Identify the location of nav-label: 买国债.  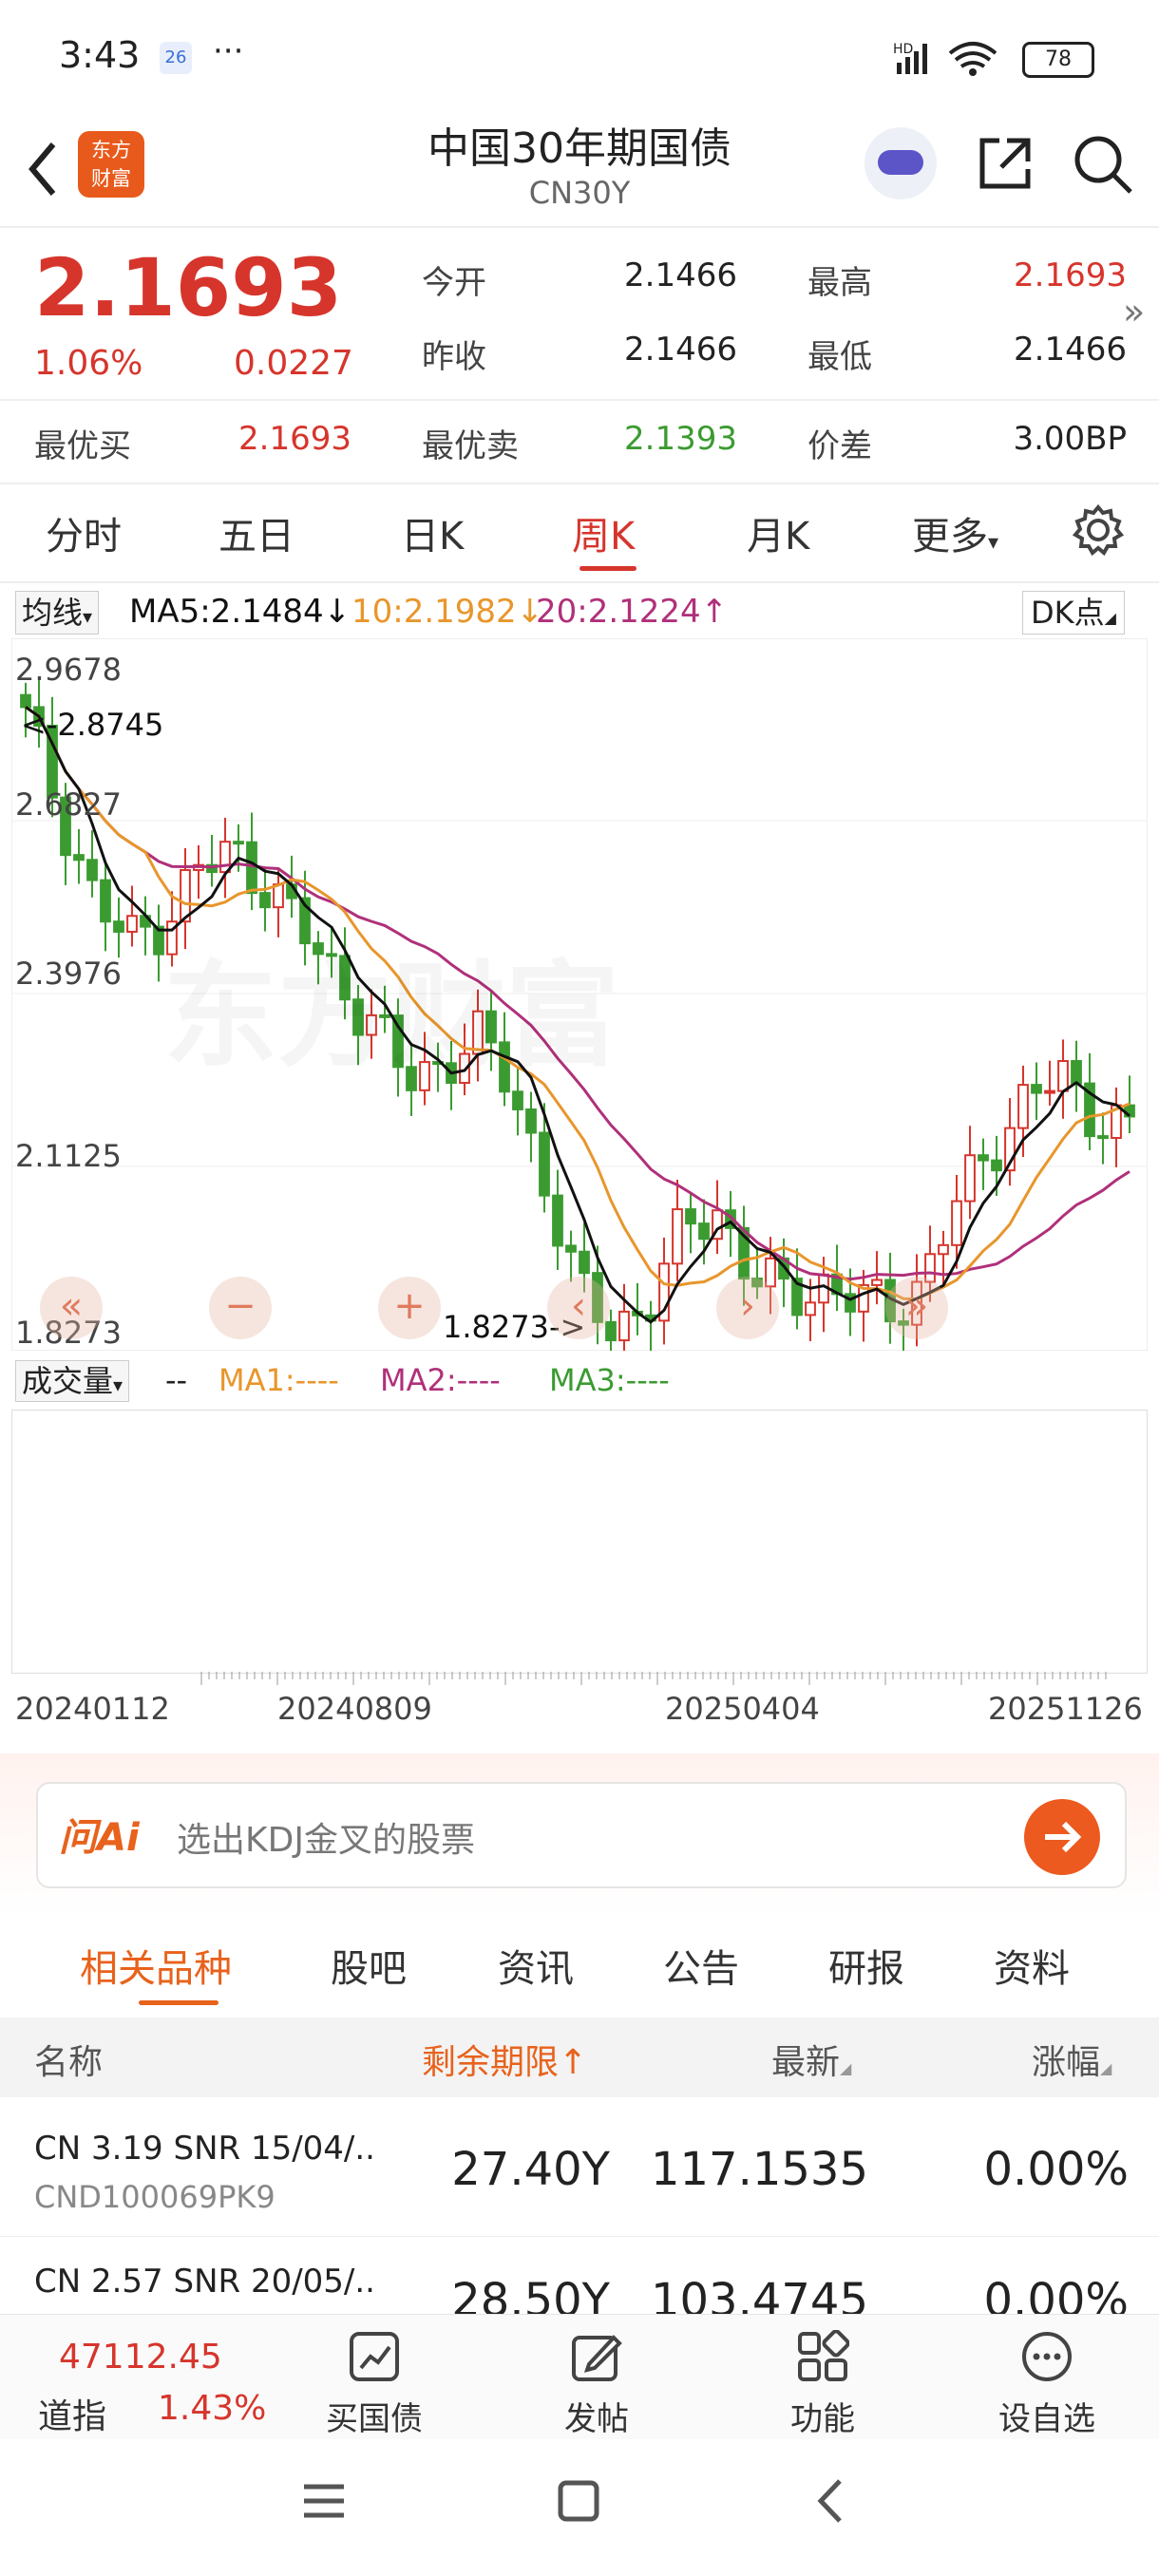
(374, 2419).